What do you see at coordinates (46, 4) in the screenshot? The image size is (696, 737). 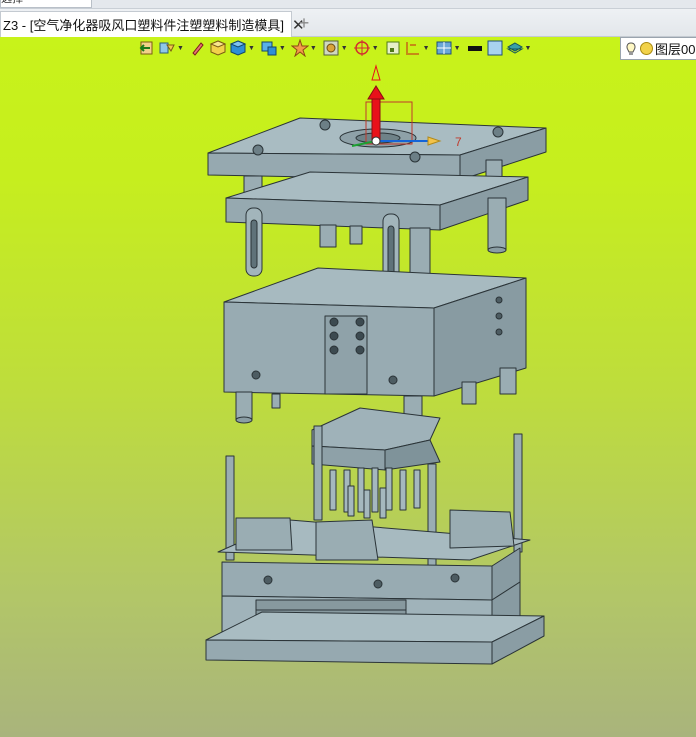 I see `command-field: 选择` at bounding box center [46, 4].